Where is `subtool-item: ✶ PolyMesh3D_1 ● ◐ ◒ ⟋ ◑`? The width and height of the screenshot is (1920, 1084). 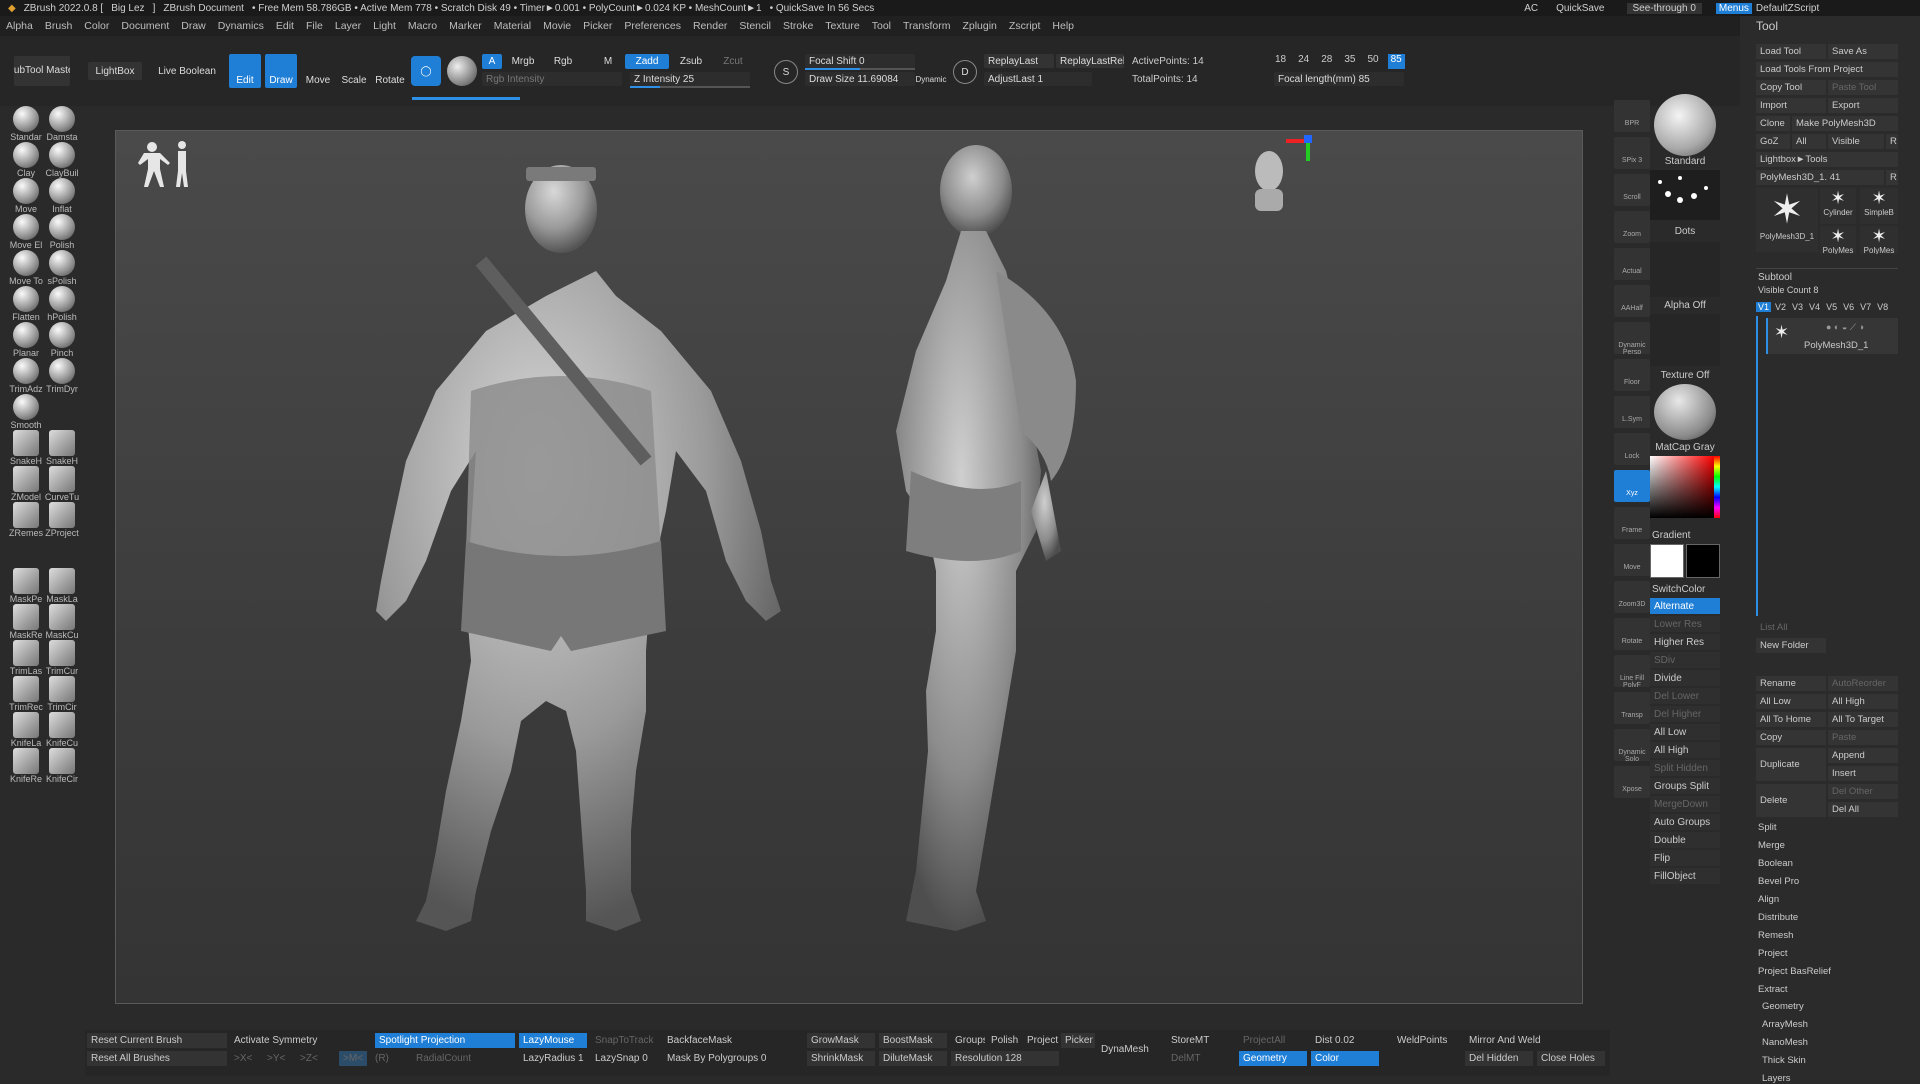
subtool-item: ✶ PolyMesh3D_1 ● ◐ ◒ ⟋ ◑ is located at coordinates (1832, 336).